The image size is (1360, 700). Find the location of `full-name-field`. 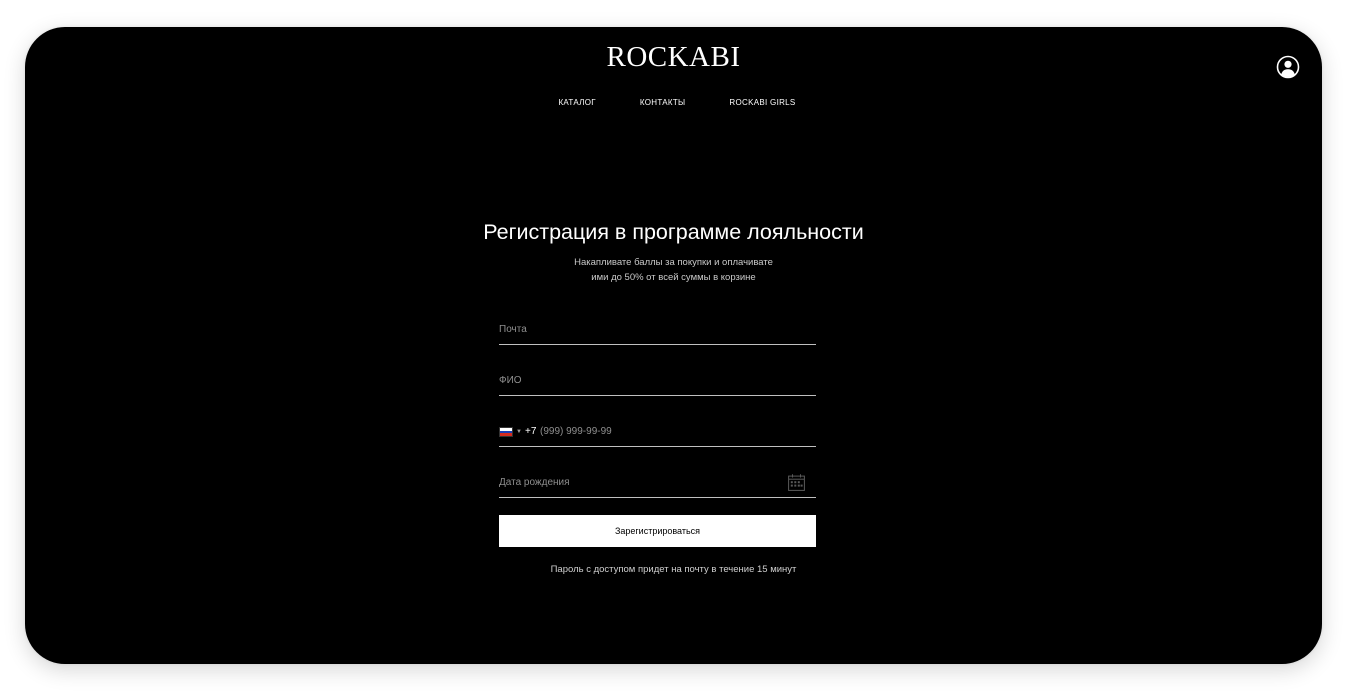

full-name-field is located at coordinates (639, 380).